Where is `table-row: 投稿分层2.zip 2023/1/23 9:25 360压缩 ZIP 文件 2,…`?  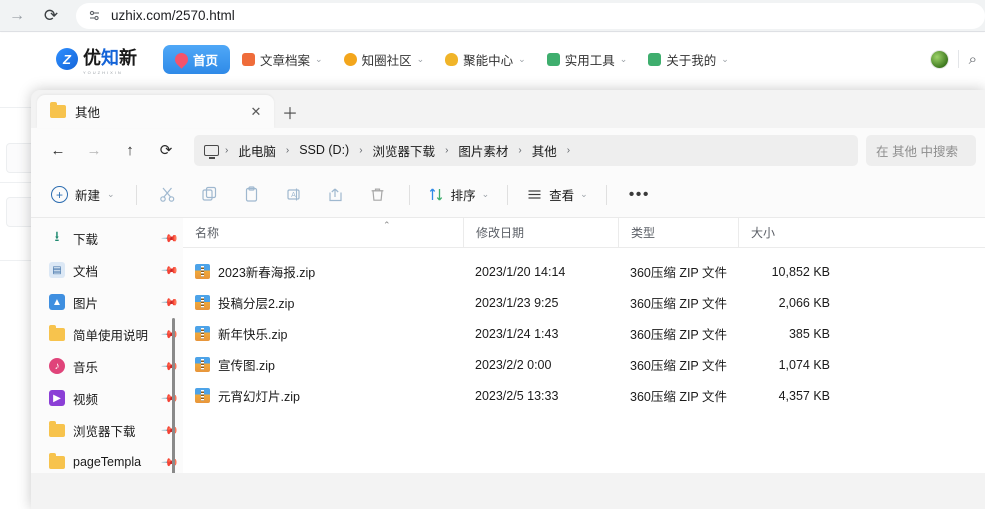 table-row: 投稿分层2.zip 2023/1/23 9:25 360压缩 ZIP 文件 2,… is located at coordinates (584, 302).